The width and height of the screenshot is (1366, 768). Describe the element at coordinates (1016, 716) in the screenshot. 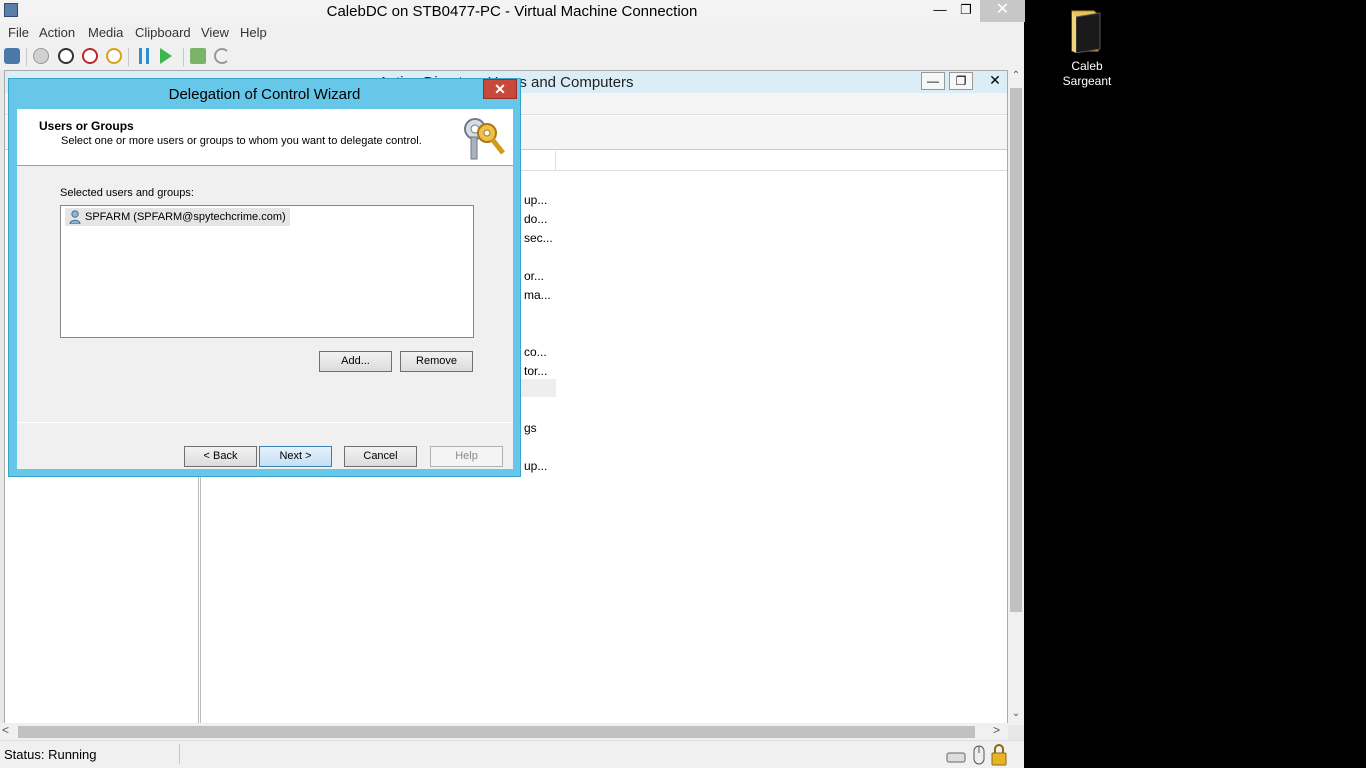

I see `scroll-down-icon: ⌄` at that location.